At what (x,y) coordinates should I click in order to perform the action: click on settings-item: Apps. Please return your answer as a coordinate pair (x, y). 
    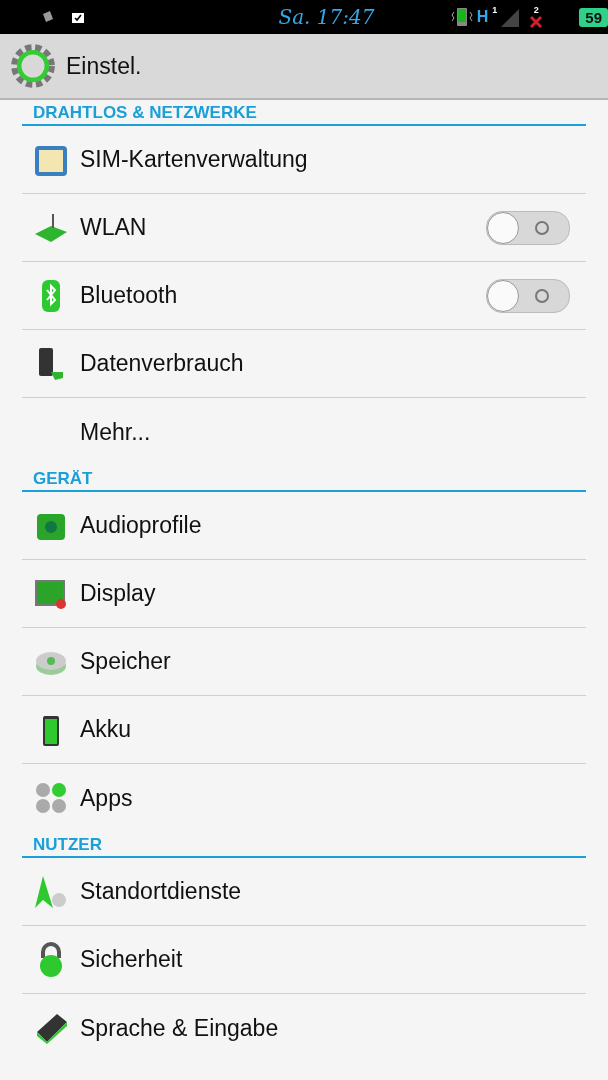
    Looking at the image, I should click on (333, 798).